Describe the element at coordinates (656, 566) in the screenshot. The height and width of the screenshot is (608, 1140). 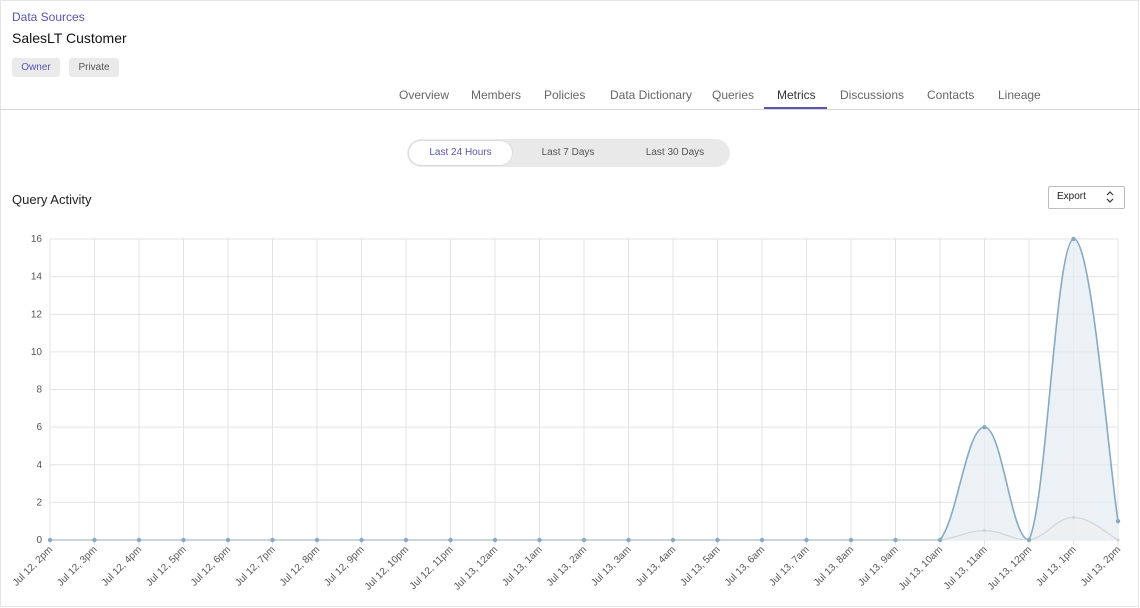
I see `x-tick-label: Jul 13, 4am` at that location.